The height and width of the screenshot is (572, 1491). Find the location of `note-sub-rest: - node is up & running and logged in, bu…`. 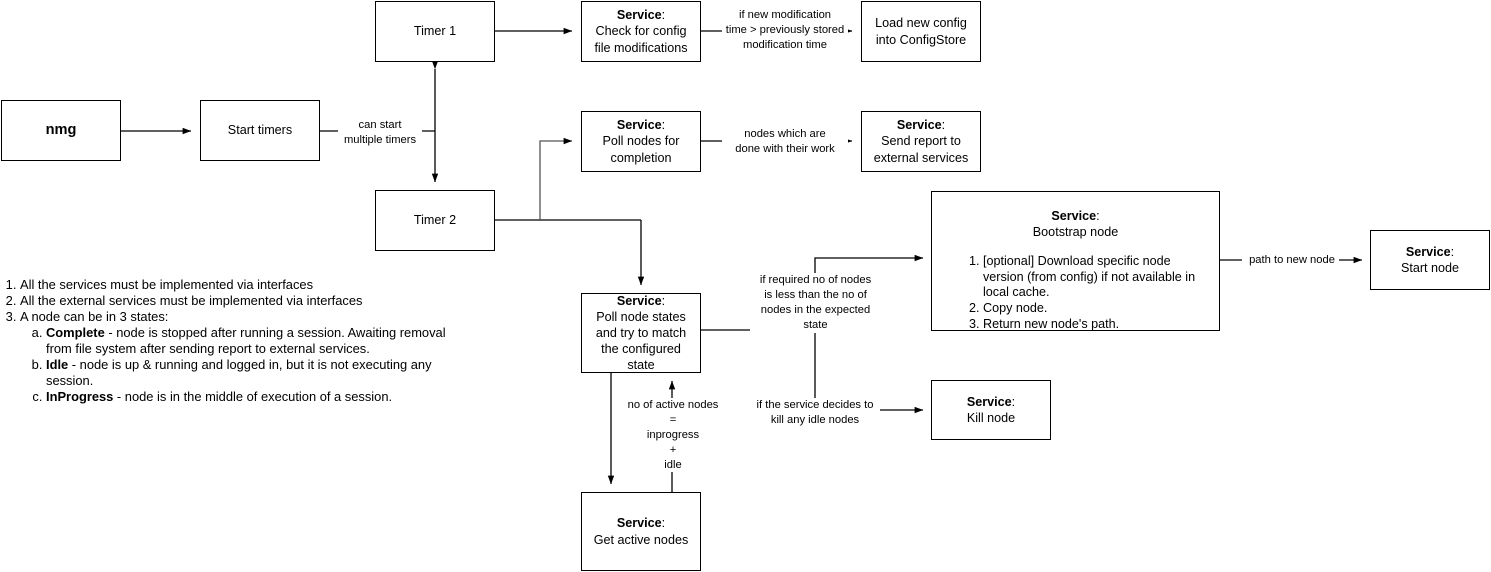

note-sub-rest: - node is up & running and logged in, bu… is located at coordinates (239, 372).